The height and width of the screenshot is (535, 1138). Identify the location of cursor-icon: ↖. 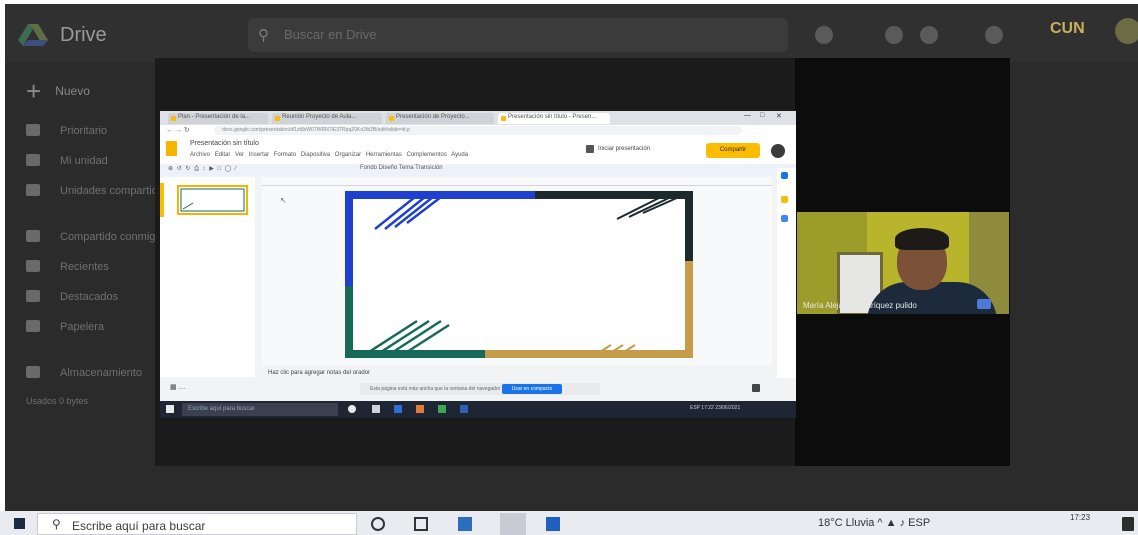
(283, 200).